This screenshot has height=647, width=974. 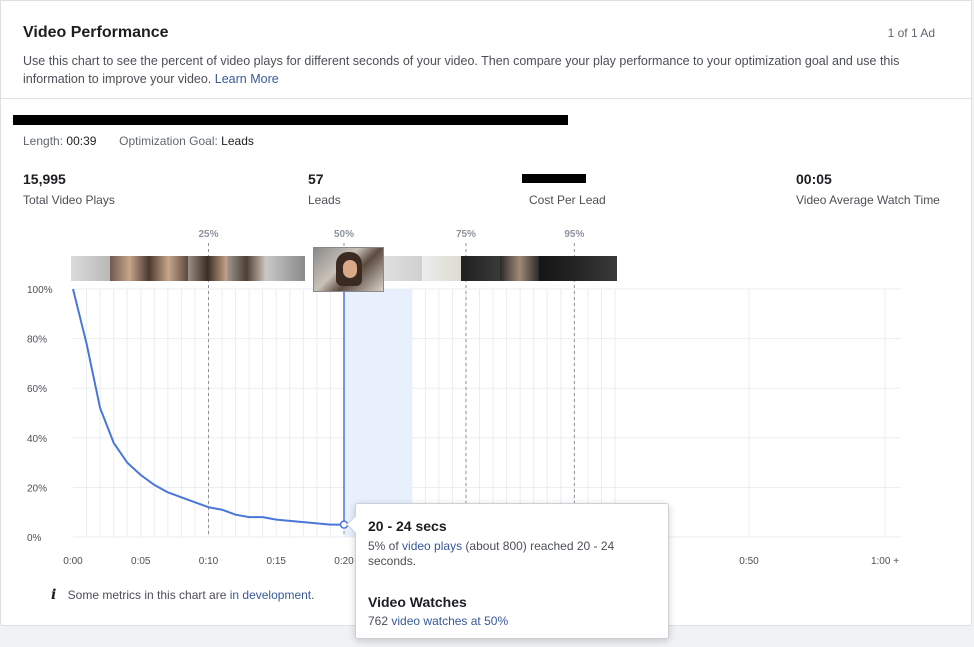 What do you see at coordinates (554, 178) in the screenshot?
I see `redacted-cost-value` at bounding box center [554, 178].